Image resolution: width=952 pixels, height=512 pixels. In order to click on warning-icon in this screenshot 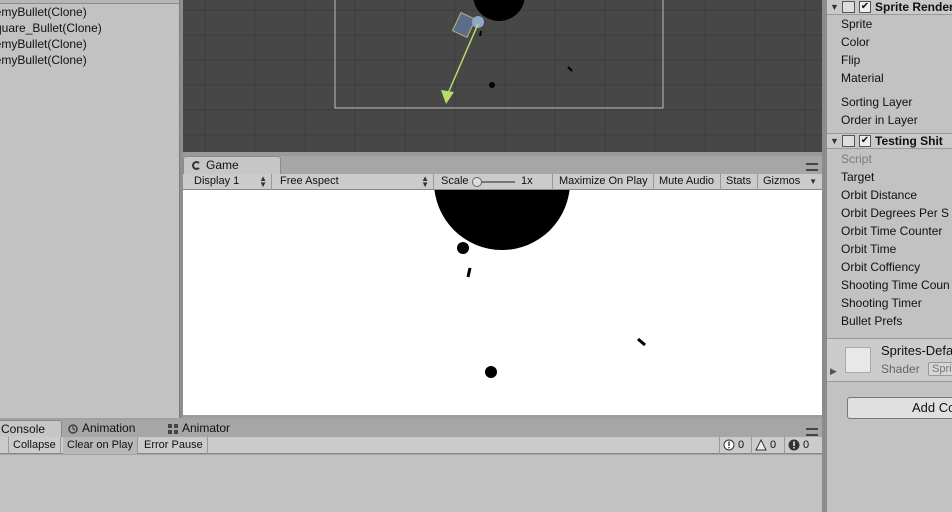, I will do `click(761, 445)`.